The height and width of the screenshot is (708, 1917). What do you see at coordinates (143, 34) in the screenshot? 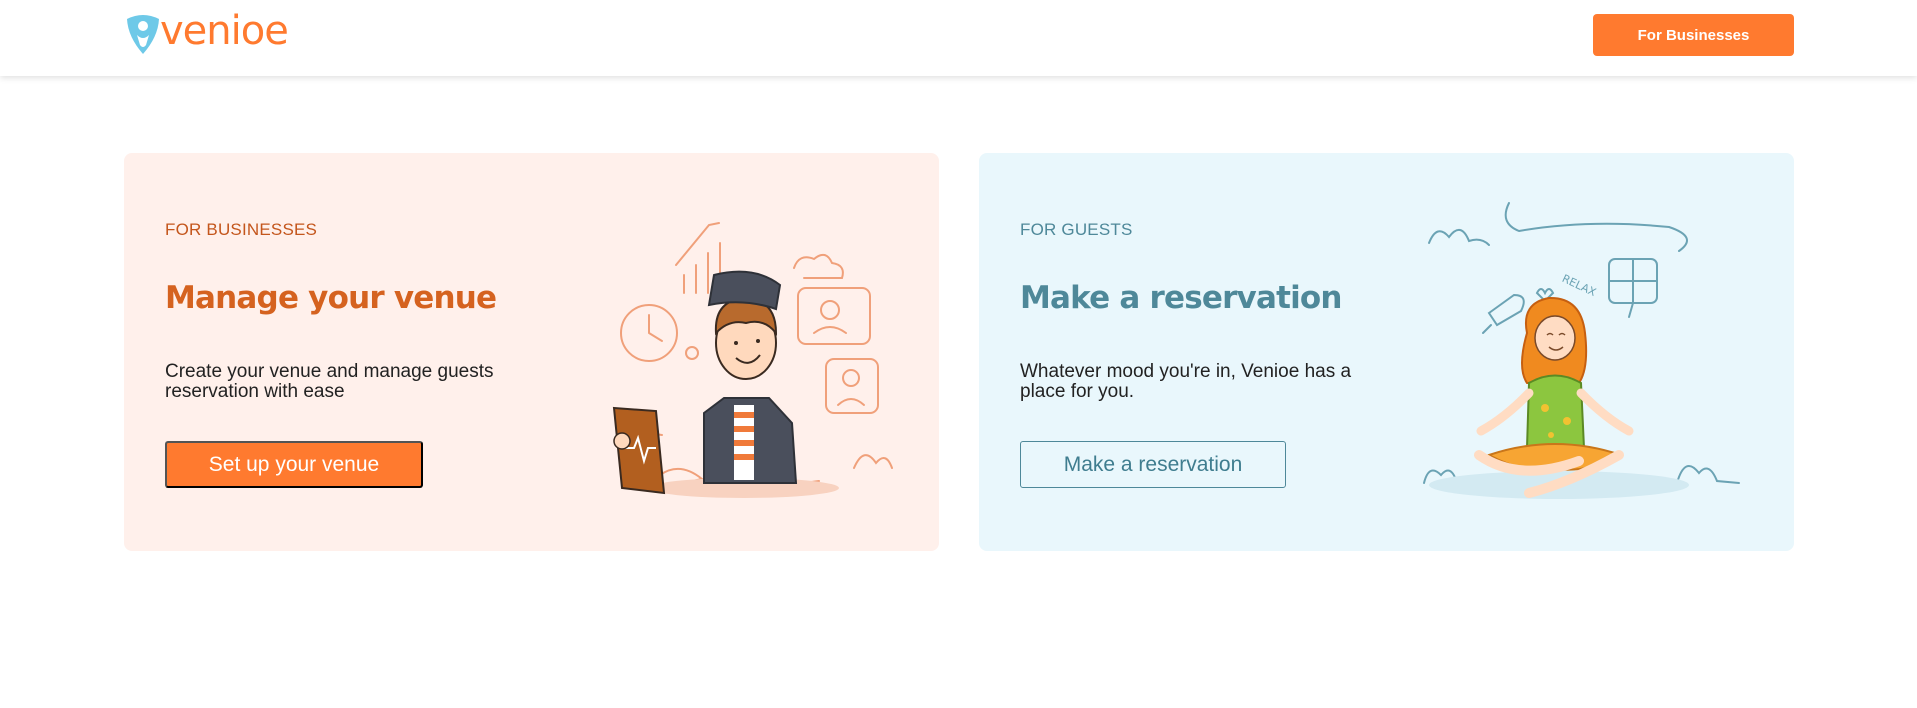
I see `logo-pin-icon` at bounding box center [143, 34].